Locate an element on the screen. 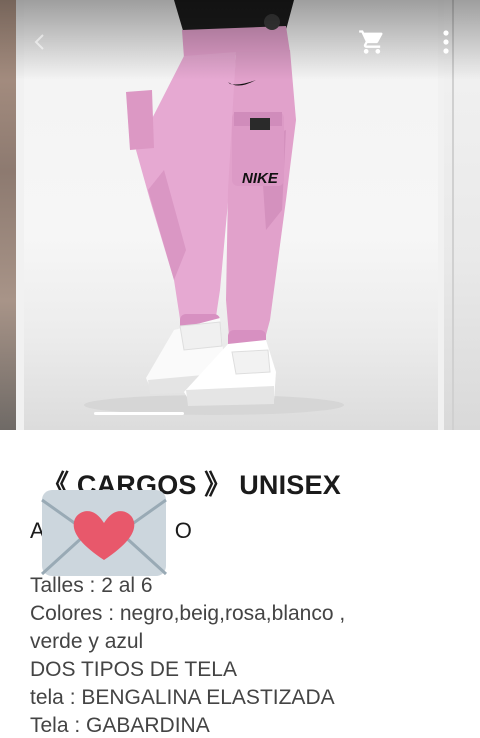 This screenshot has height=738, width=480. description-line: verde y azul is located at coordinates (87, 641).